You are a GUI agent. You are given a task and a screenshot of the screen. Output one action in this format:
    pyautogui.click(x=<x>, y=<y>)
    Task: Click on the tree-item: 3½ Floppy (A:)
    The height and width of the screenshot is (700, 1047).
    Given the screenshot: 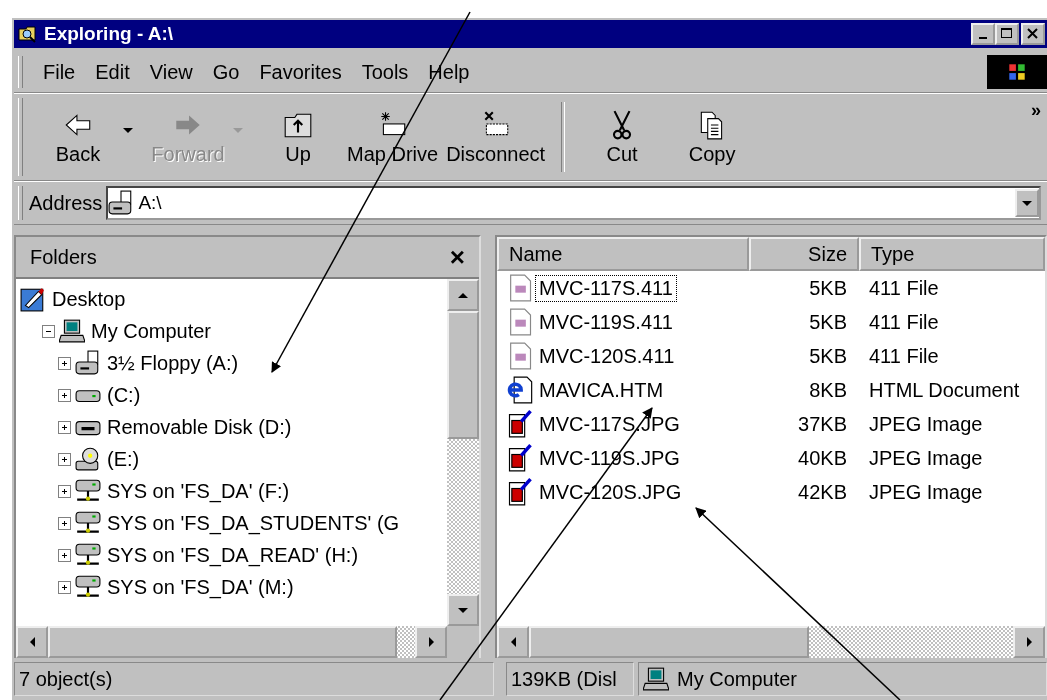 What is the action you would take?
    pyautogui.click(x=173, y=363)
    